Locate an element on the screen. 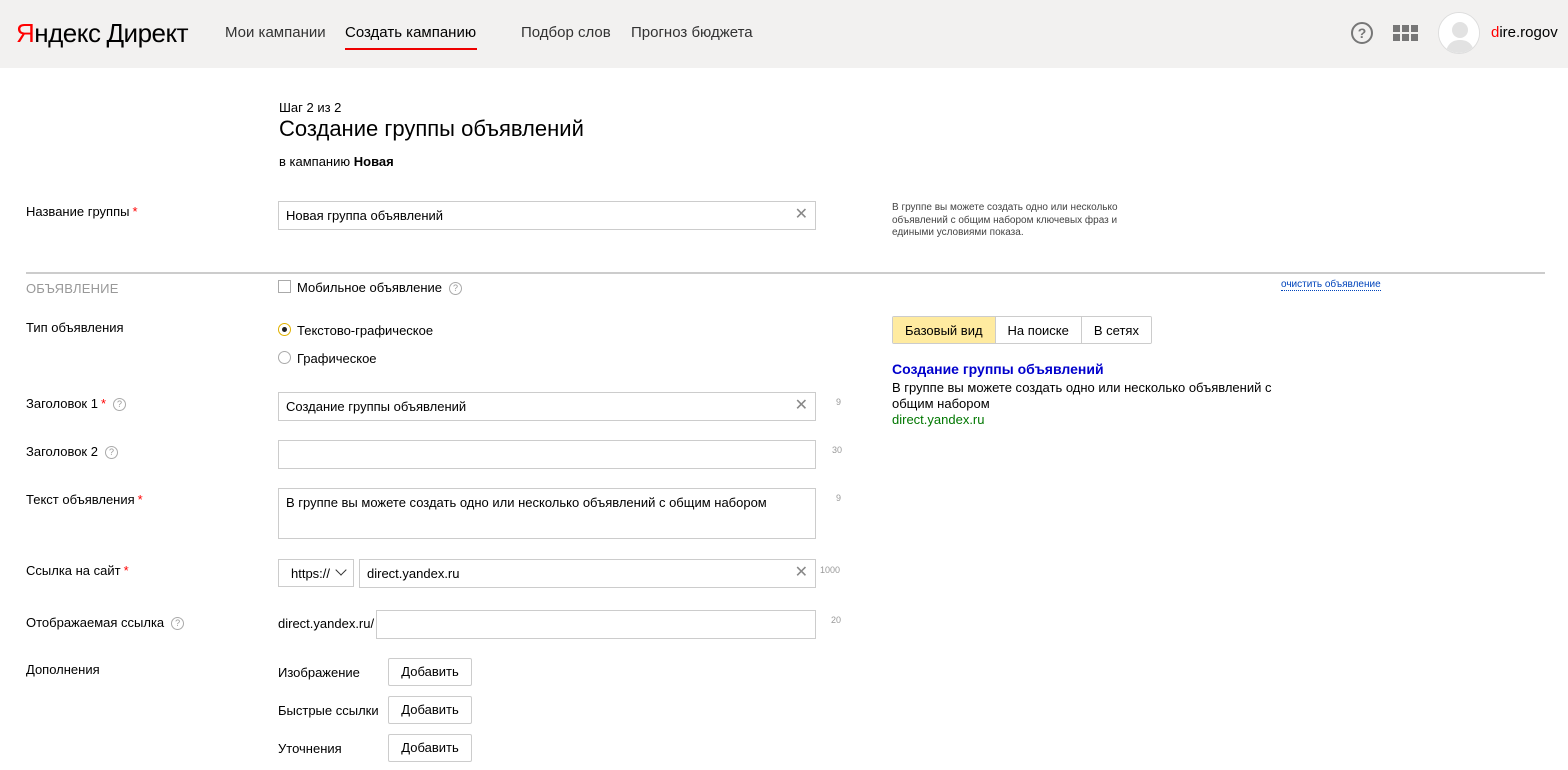  group-name-label: Название группы * is located at coordinates (82, 211).